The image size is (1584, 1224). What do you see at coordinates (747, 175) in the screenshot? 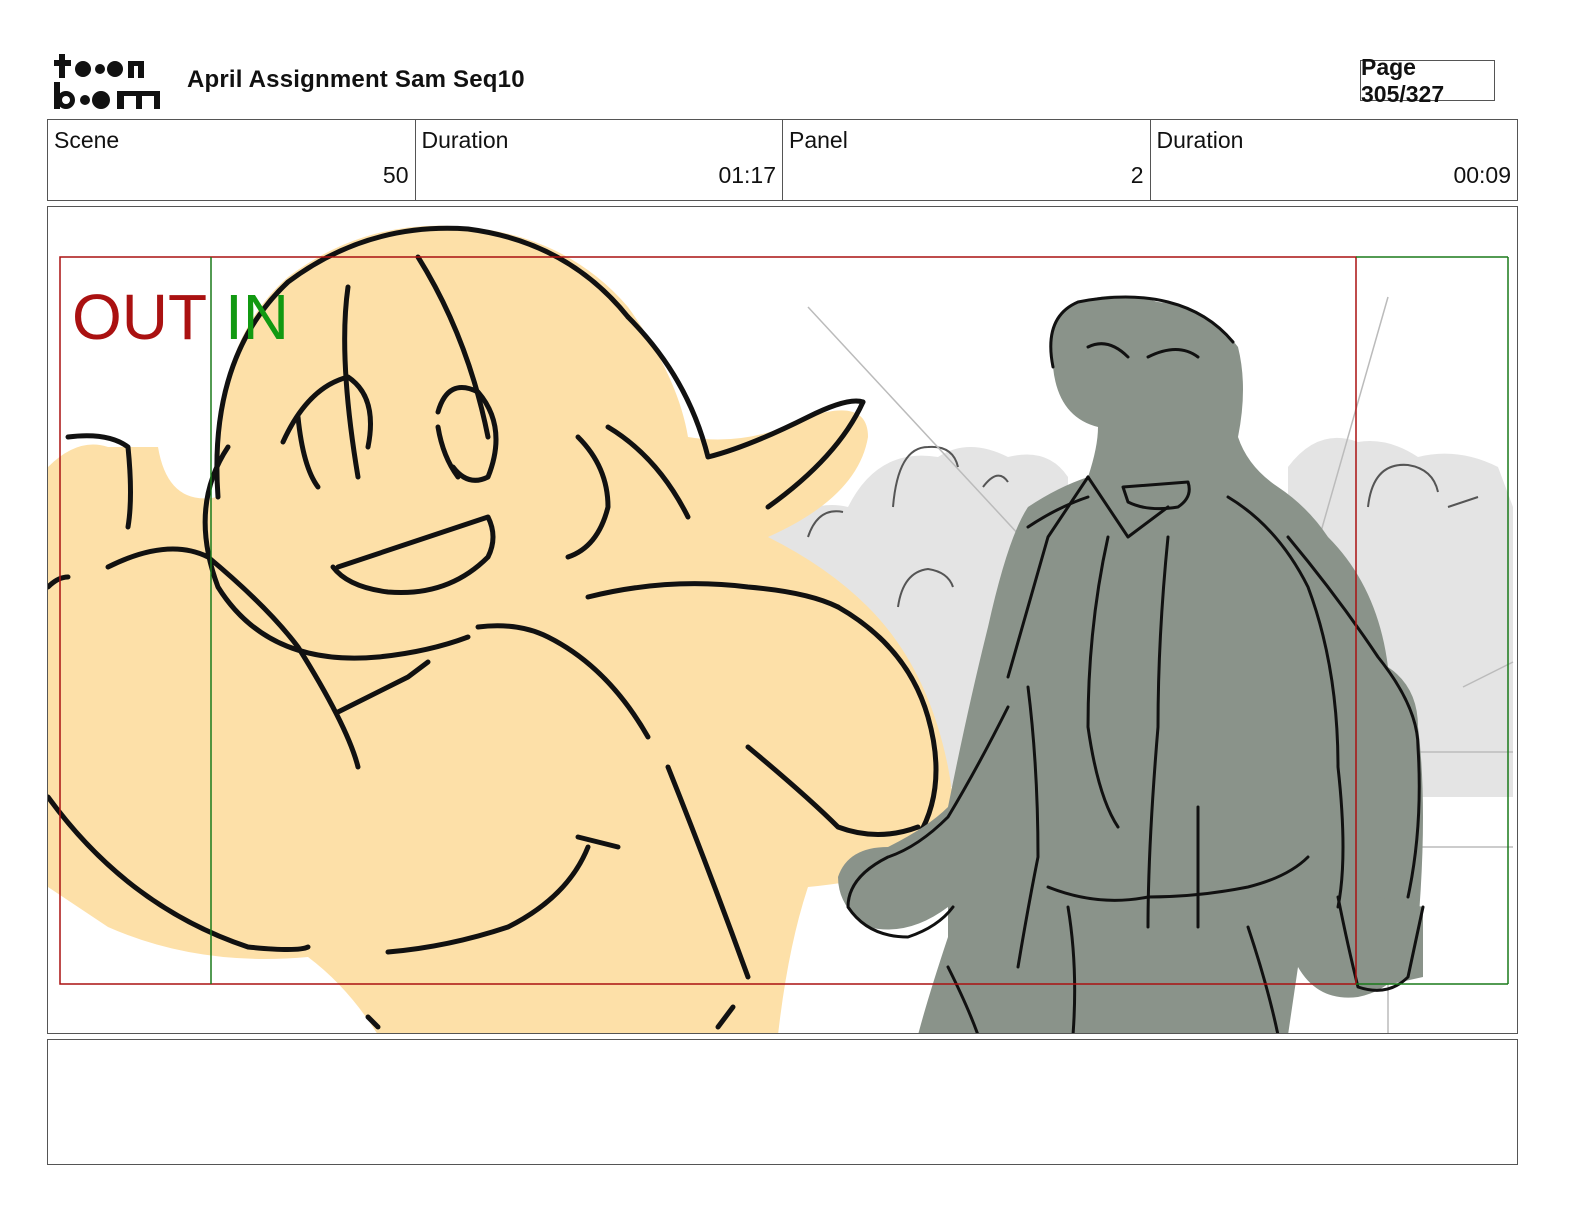
I see `scene-duration-value: 01:17` at bounding box center [747, 175].